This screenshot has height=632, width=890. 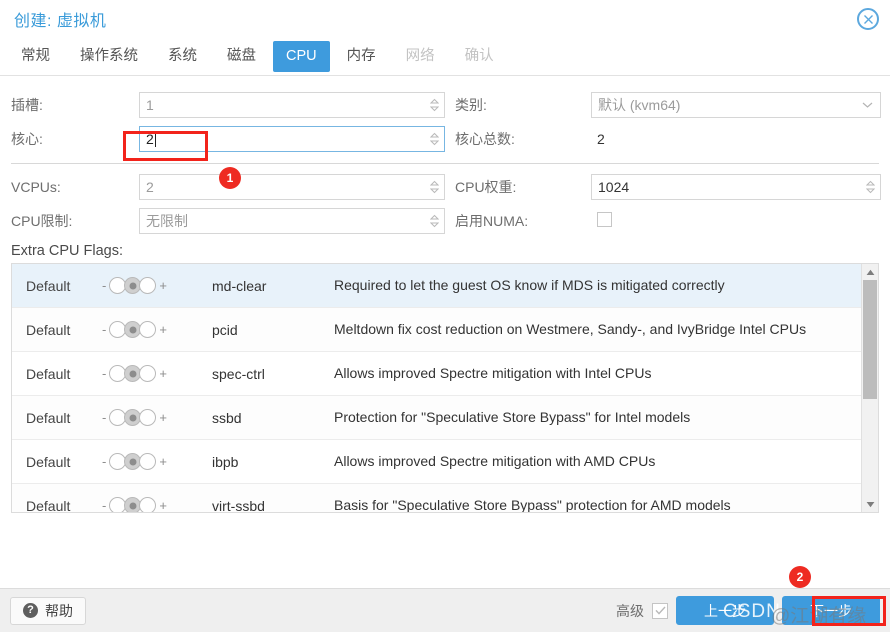 What do you see at coordinates (639, 105) in the screenshot?
I see `type-value: 默认 (kvm64)` at bounding box center [639, 105].